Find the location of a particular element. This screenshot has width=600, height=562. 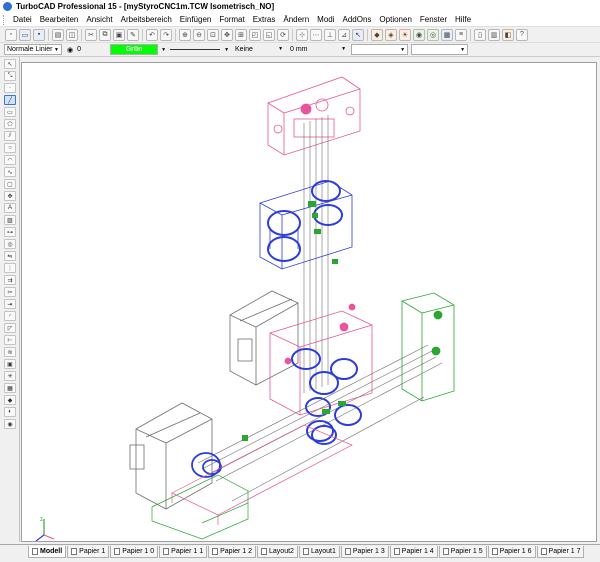

block-icon: ▣ is located at coordinates (10, 364).